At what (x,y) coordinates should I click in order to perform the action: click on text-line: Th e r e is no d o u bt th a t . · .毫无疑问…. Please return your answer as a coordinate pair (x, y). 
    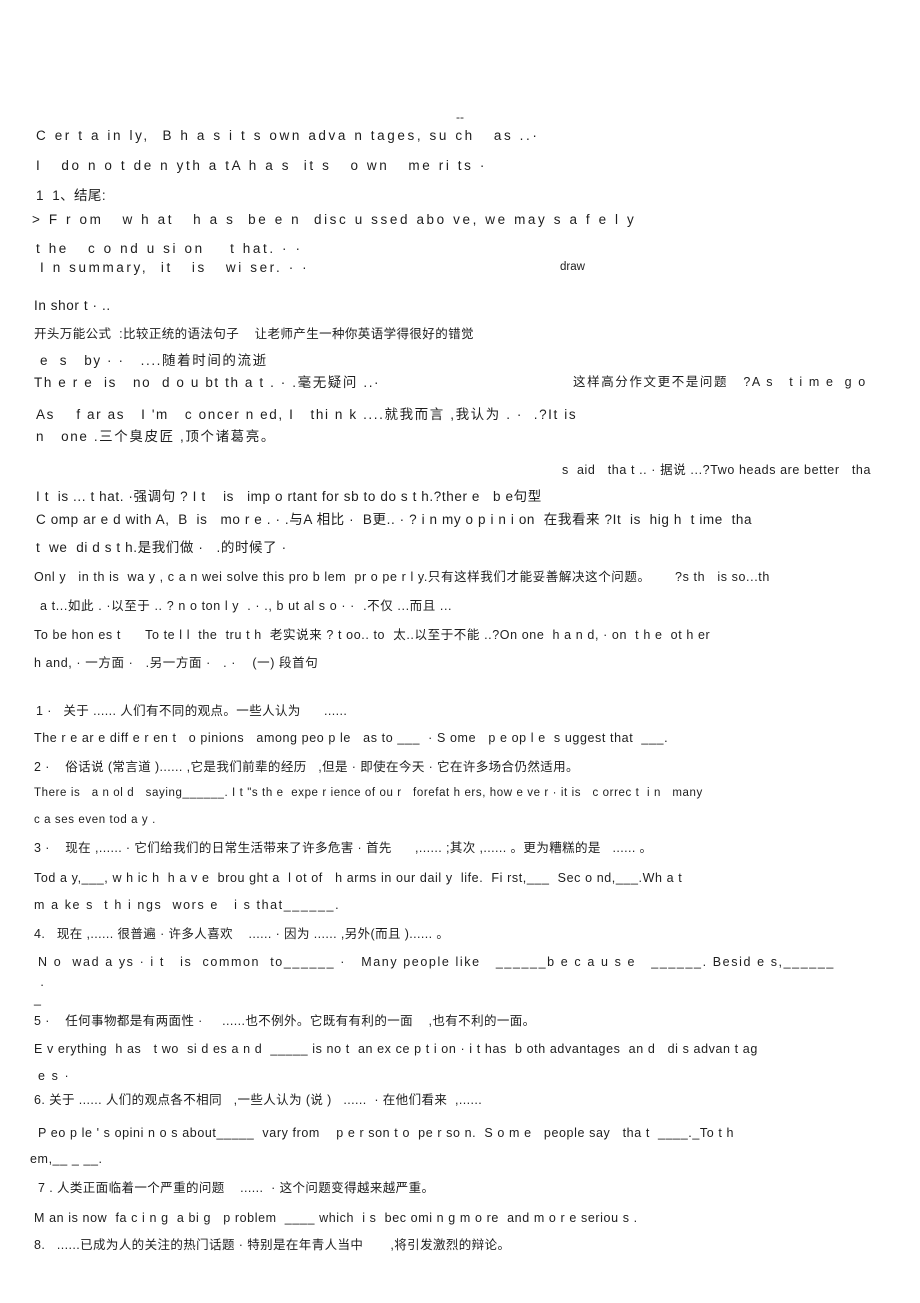
    Looking at the image, I should click on (207, 382).